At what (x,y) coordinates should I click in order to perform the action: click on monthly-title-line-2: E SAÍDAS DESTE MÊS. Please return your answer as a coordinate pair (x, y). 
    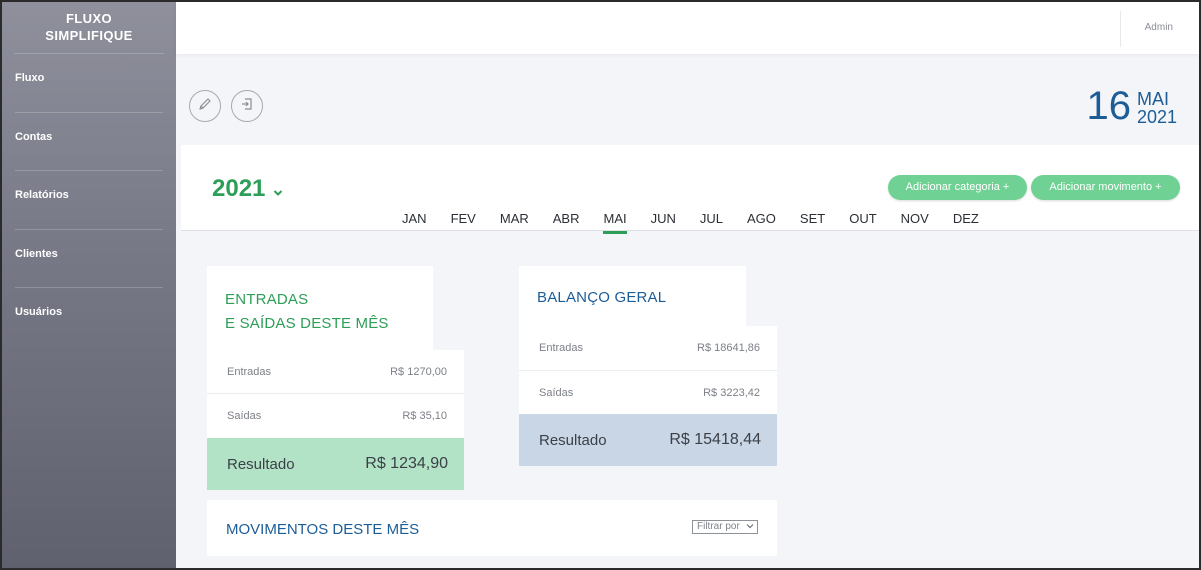
    Looking at the image, I should click on (307, 323).